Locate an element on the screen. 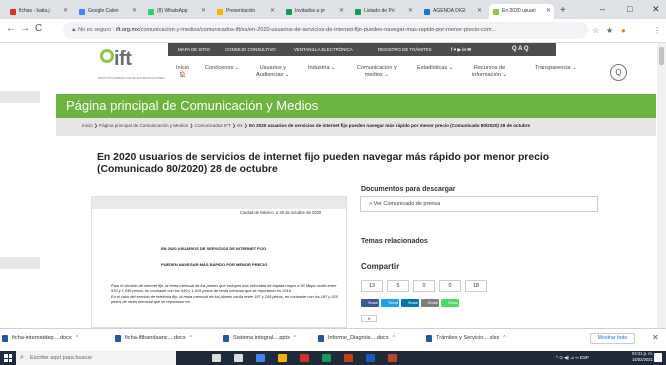 The image size is (666, 365). browser-tab: AGENDA DIGI ✕ is located at coordinates (452, 11).